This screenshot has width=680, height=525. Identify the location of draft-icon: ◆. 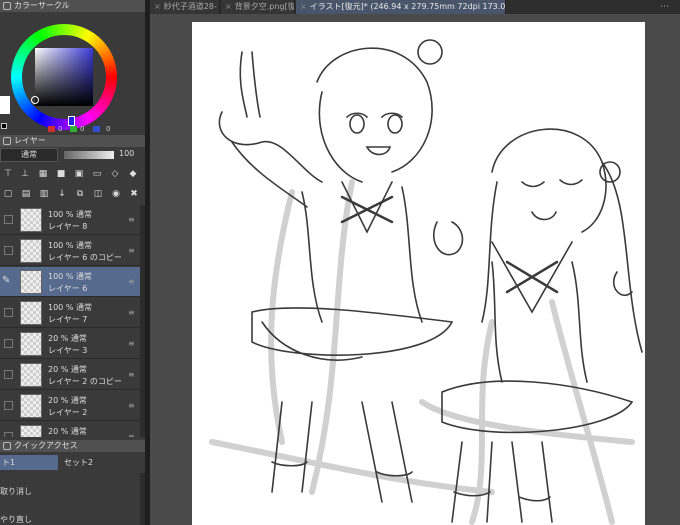
(133, 174).